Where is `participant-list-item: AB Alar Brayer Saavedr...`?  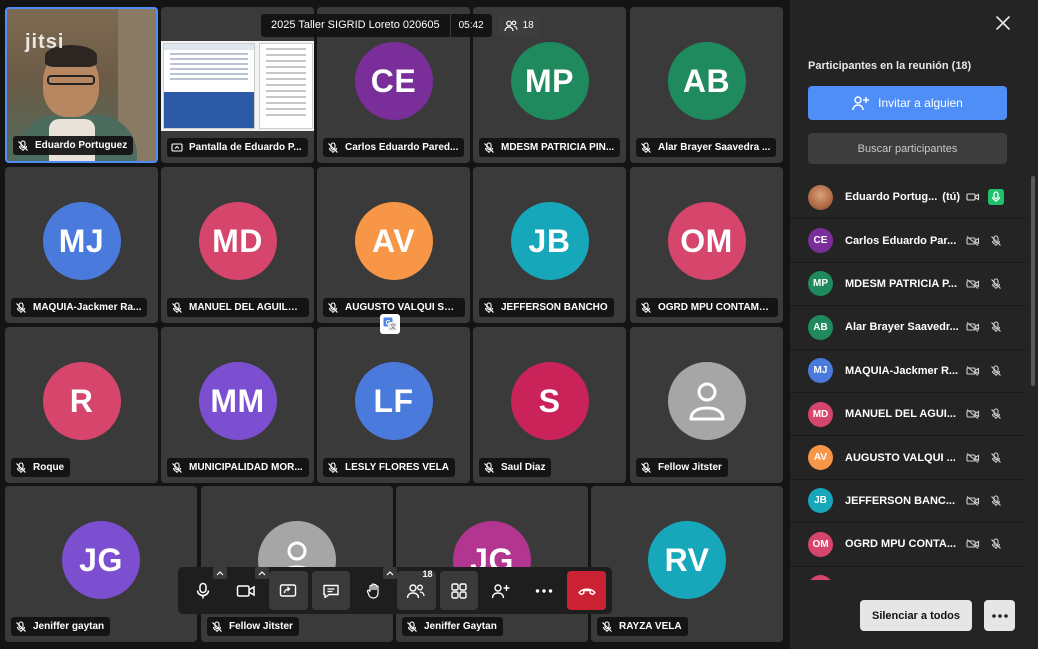
participant-list-item: AB Alar Brayer Saavedr... is located at coordinates (908, 328).